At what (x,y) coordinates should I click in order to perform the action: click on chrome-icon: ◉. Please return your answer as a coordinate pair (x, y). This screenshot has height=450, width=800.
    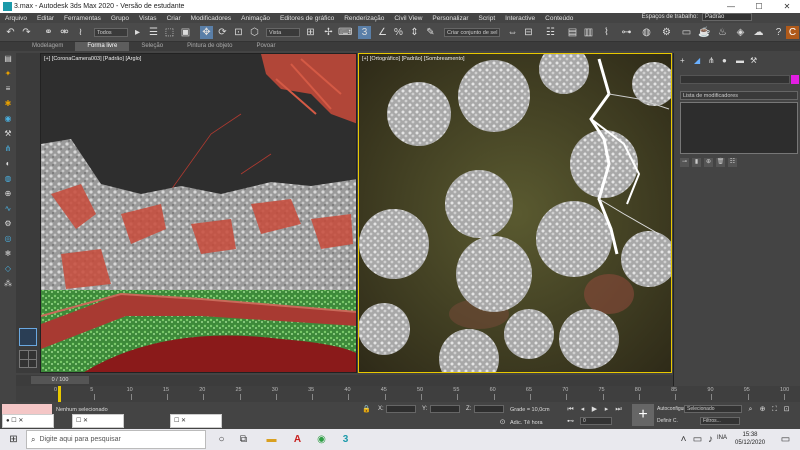
    Looking at the image, I should click on (321, 439).